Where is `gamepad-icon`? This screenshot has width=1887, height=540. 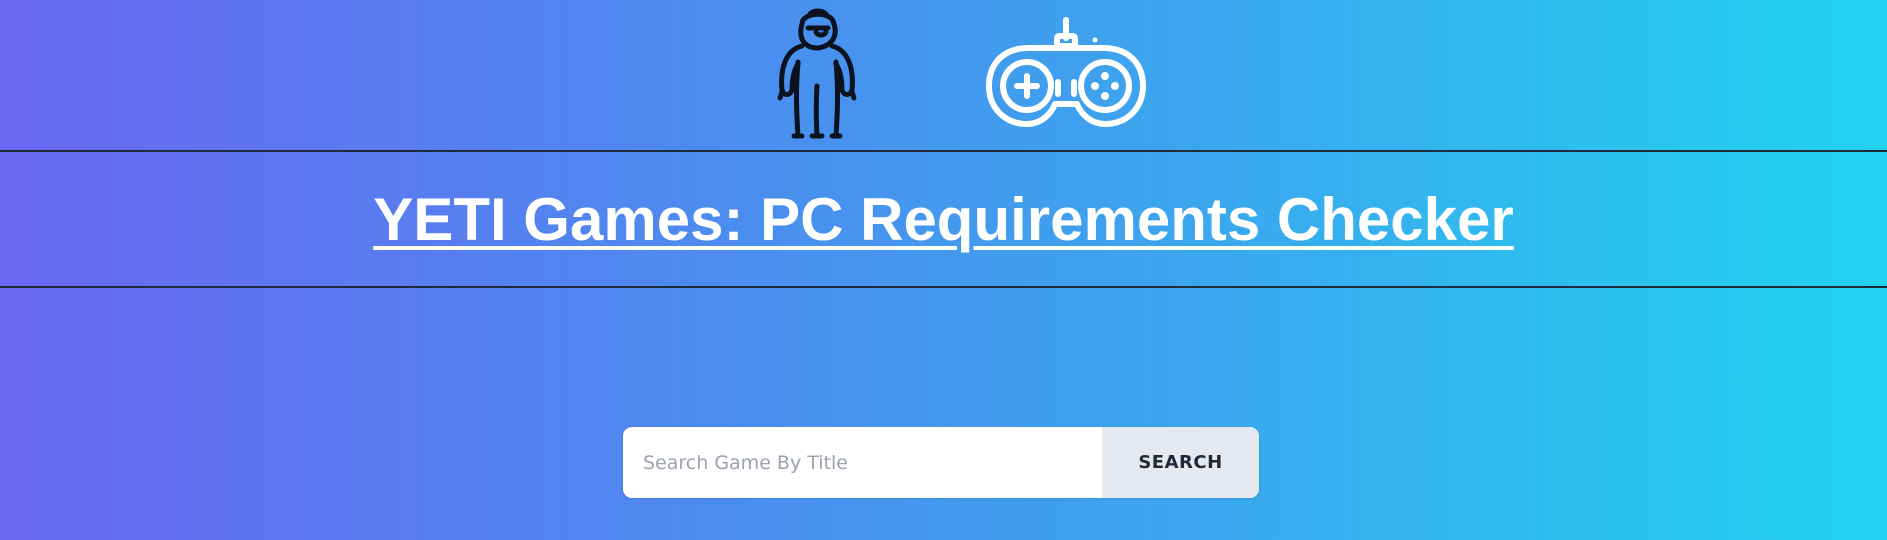
gamepad-icon is located at coordinates (1066, 72).